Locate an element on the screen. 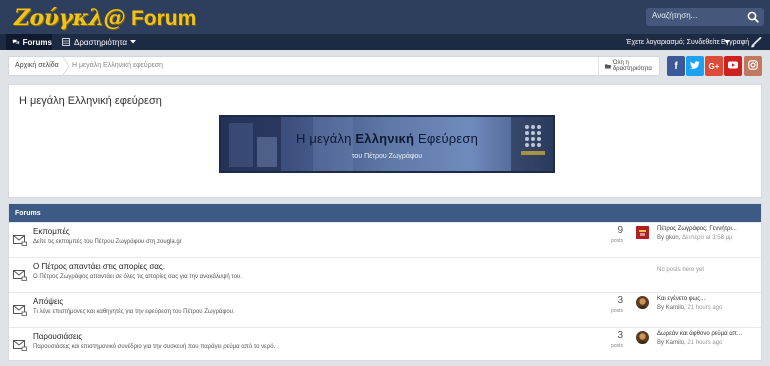 The width and height of the screenshot is (770, 366). nav-tab-activity: Δραστηριότητα is located at coordinates (98, 42).